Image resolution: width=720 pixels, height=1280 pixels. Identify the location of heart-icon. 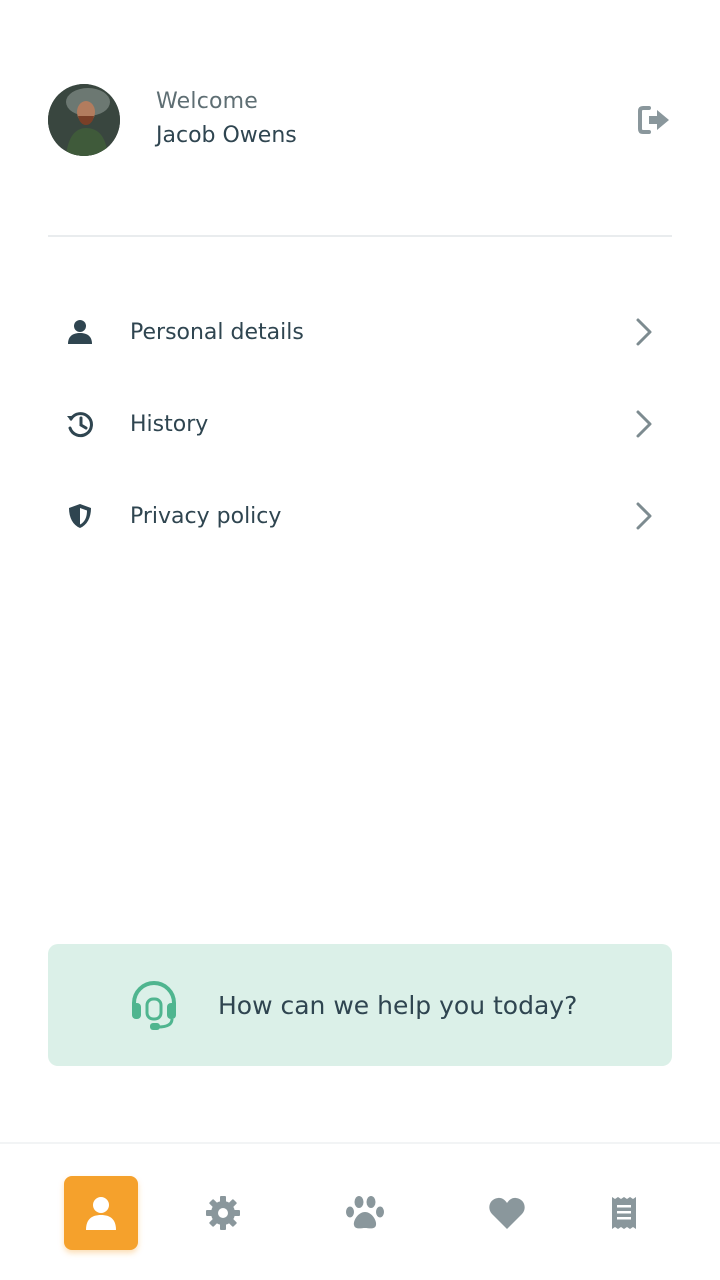
(507, 1213).